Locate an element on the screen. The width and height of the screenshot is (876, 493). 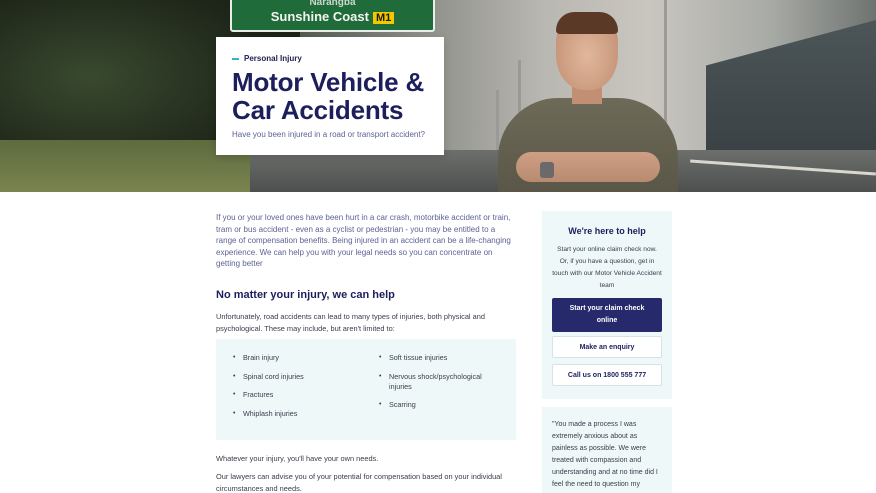
start-claim-button: Start your claim check online is located at coordinates (607, 315).